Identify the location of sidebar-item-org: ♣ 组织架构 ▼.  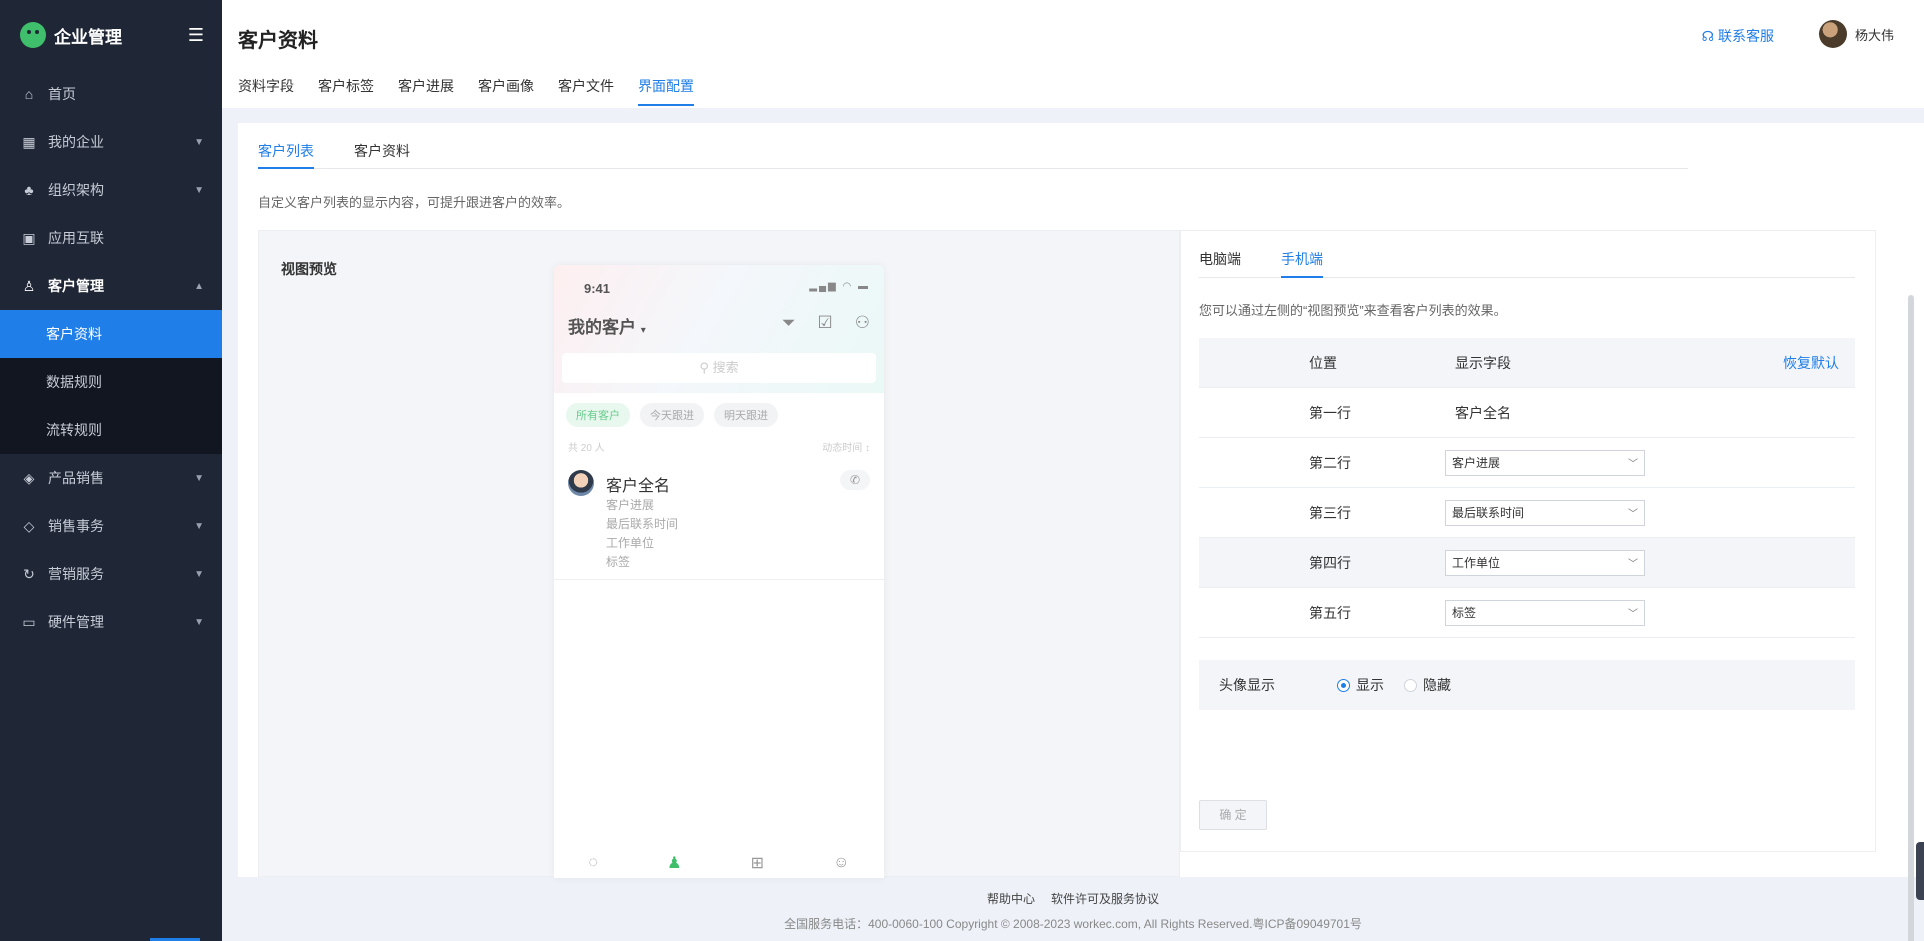
(111, 190).